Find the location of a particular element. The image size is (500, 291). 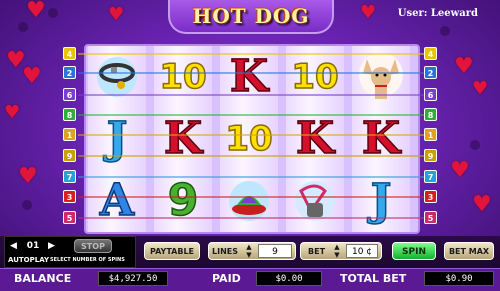

reel-symbol-text: K is located at coordinates (249, 76).